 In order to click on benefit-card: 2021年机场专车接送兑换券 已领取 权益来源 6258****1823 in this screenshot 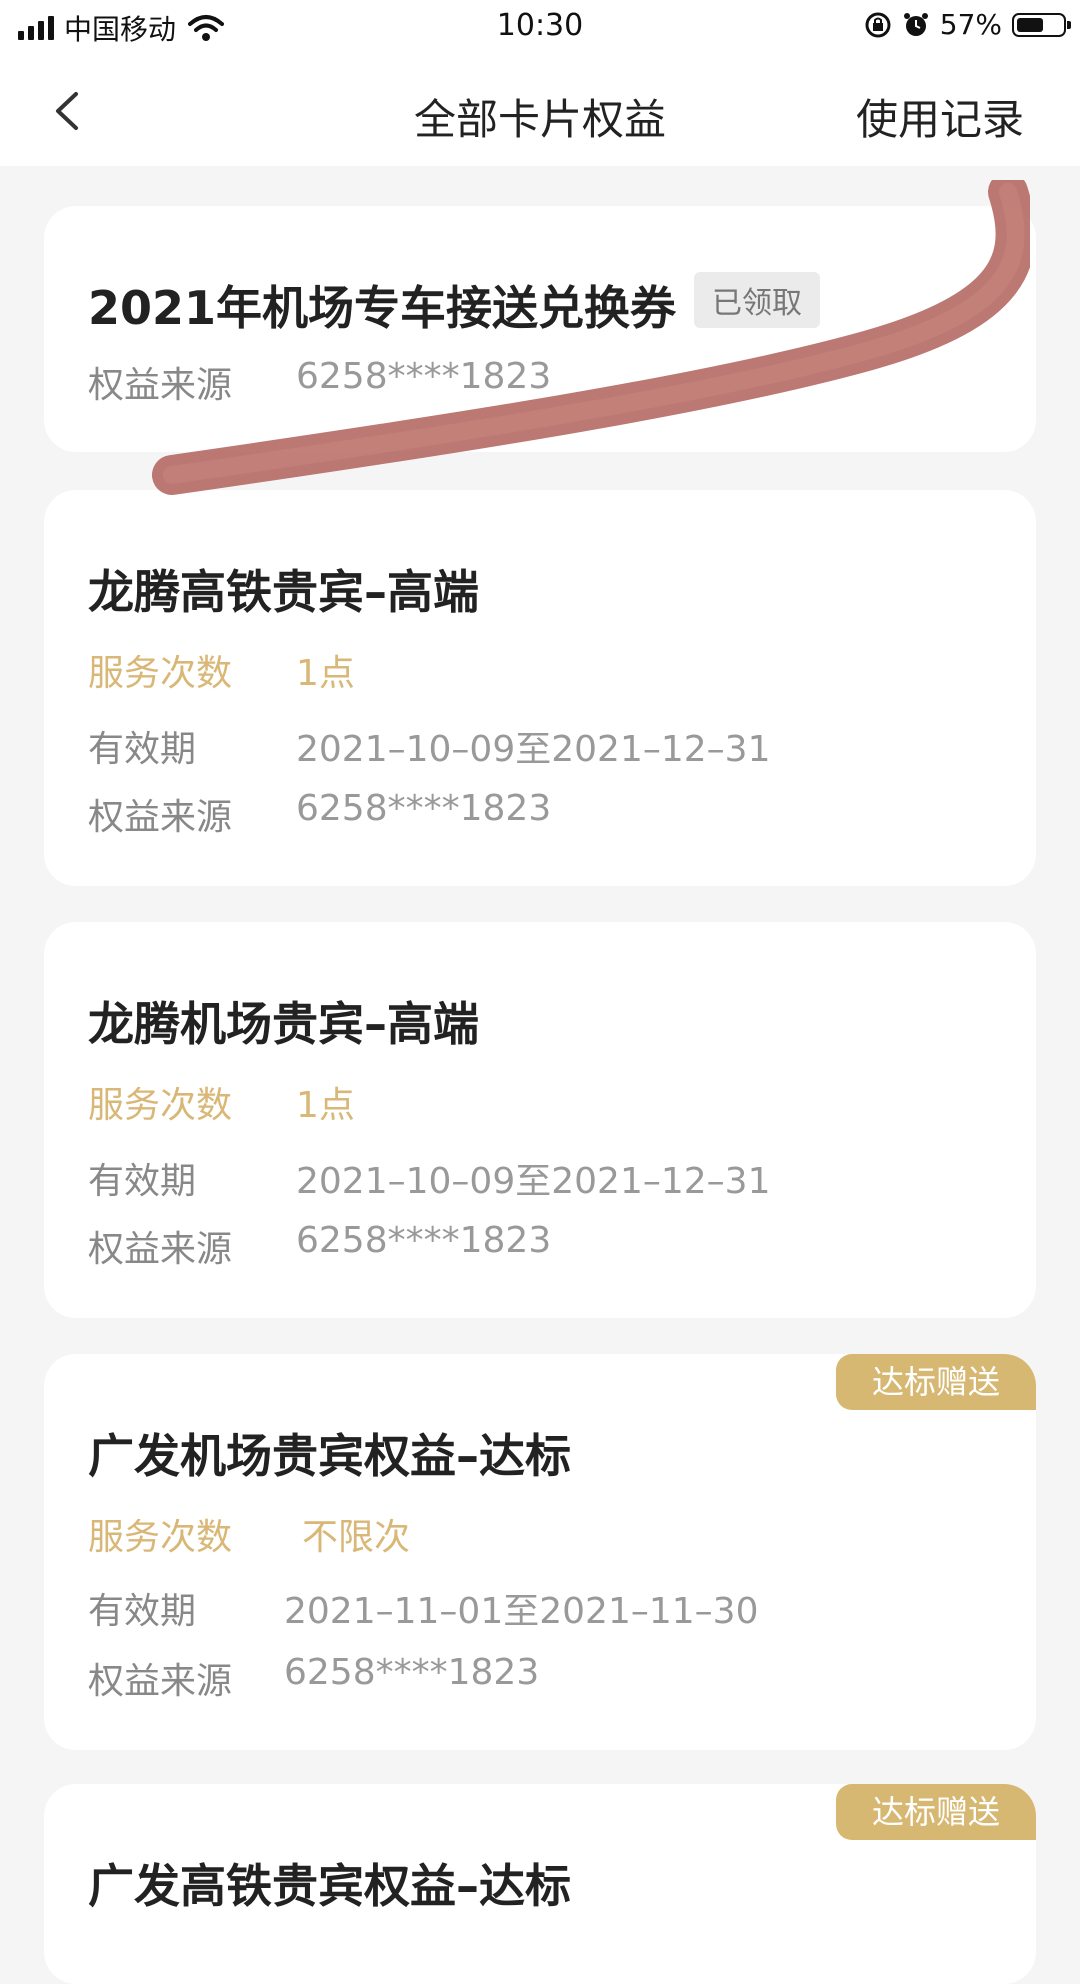, I will do `click(540, 329)`.